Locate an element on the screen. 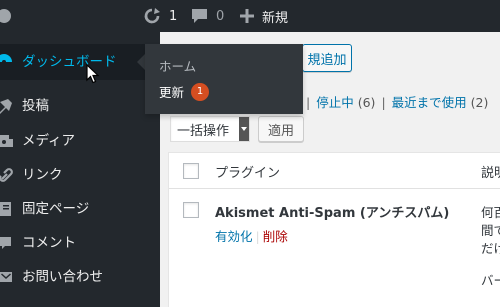  sidebar-item-label: 固定ページ is located at coordinates (56, 209).